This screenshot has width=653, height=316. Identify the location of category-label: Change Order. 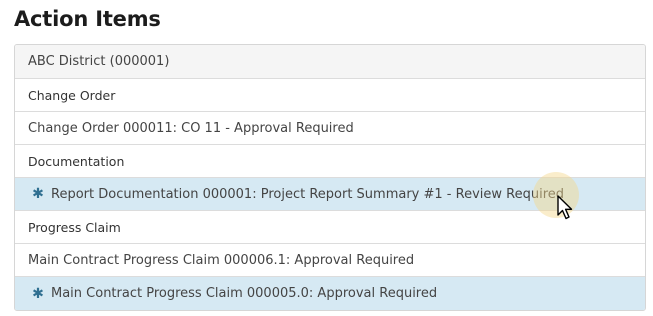
(72, 95).